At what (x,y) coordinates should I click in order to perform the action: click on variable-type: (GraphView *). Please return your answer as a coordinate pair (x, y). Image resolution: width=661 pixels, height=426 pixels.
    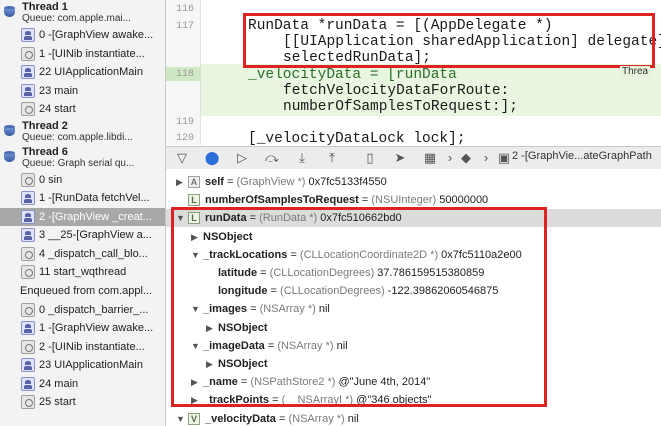
    Looking at the image, I should click on (271, 182).